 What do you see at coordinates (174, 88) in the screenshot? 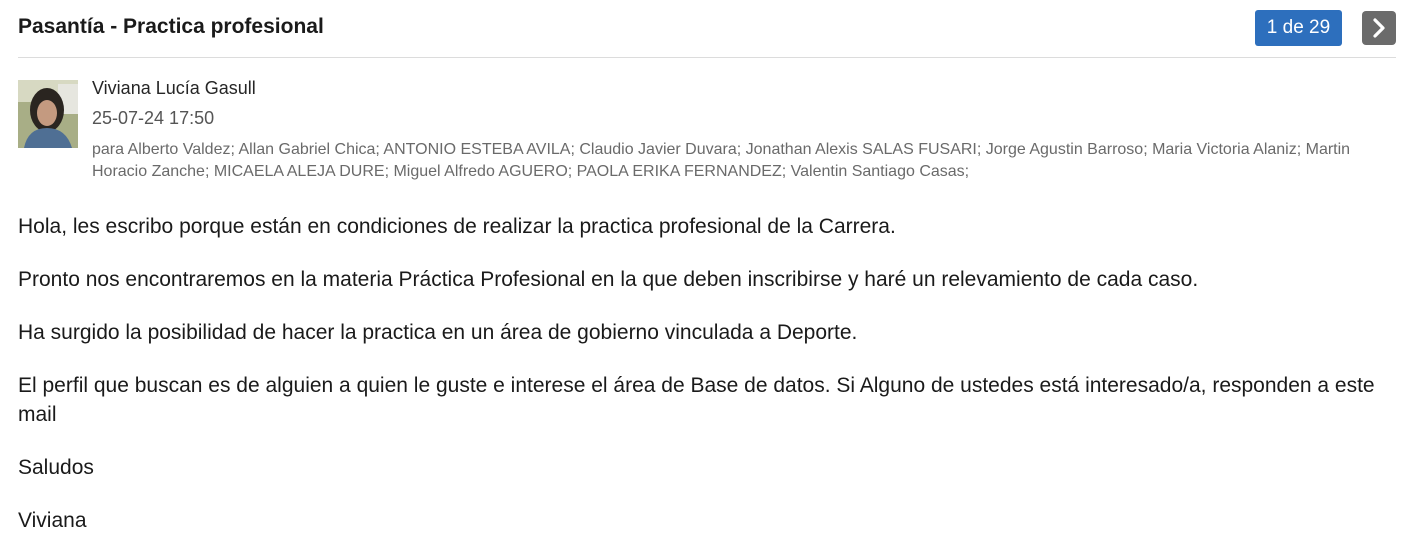
I see `sender-name: Viviana Lucía Gasull` at bounding box center [174, 88].